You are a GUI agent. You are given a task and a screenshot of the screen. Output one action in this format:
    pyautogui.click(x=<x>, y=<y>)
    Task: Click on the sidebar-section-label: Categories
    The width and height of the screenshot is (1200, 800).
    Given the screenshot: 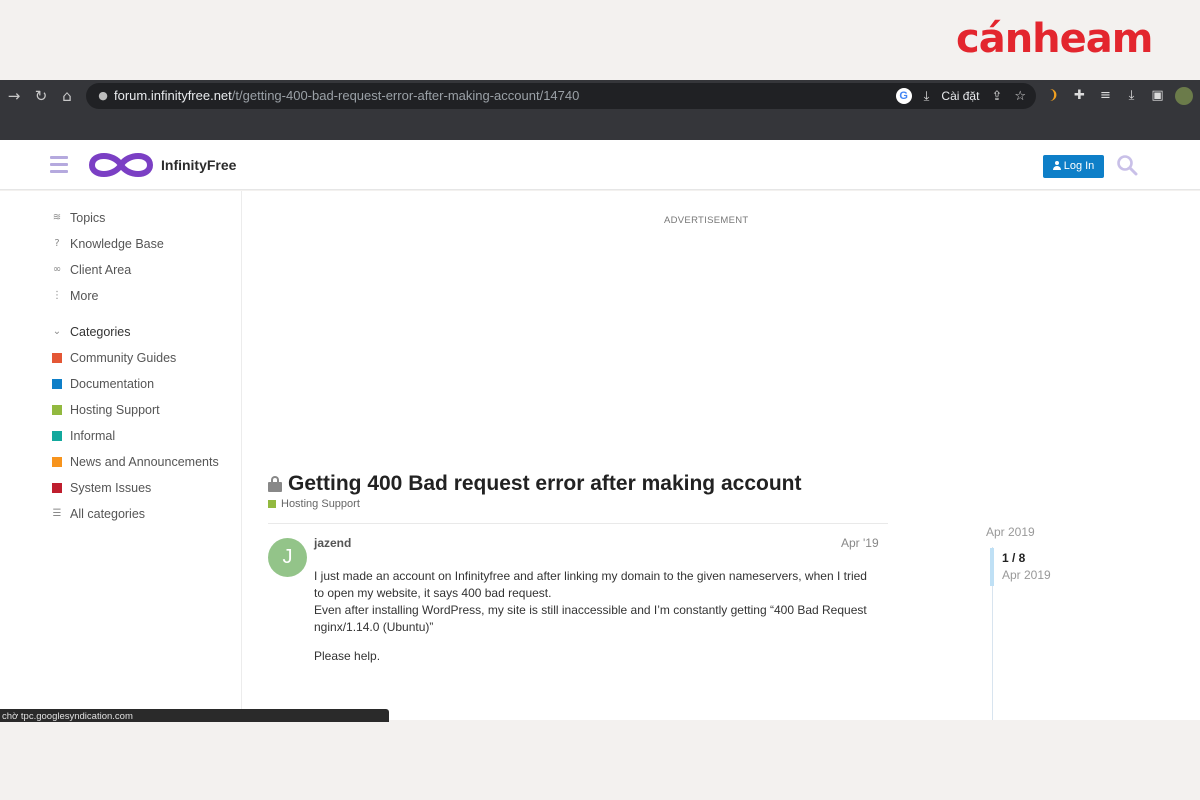 What is the action you would take?
    pyautogui.click(x=100, y=332)
    